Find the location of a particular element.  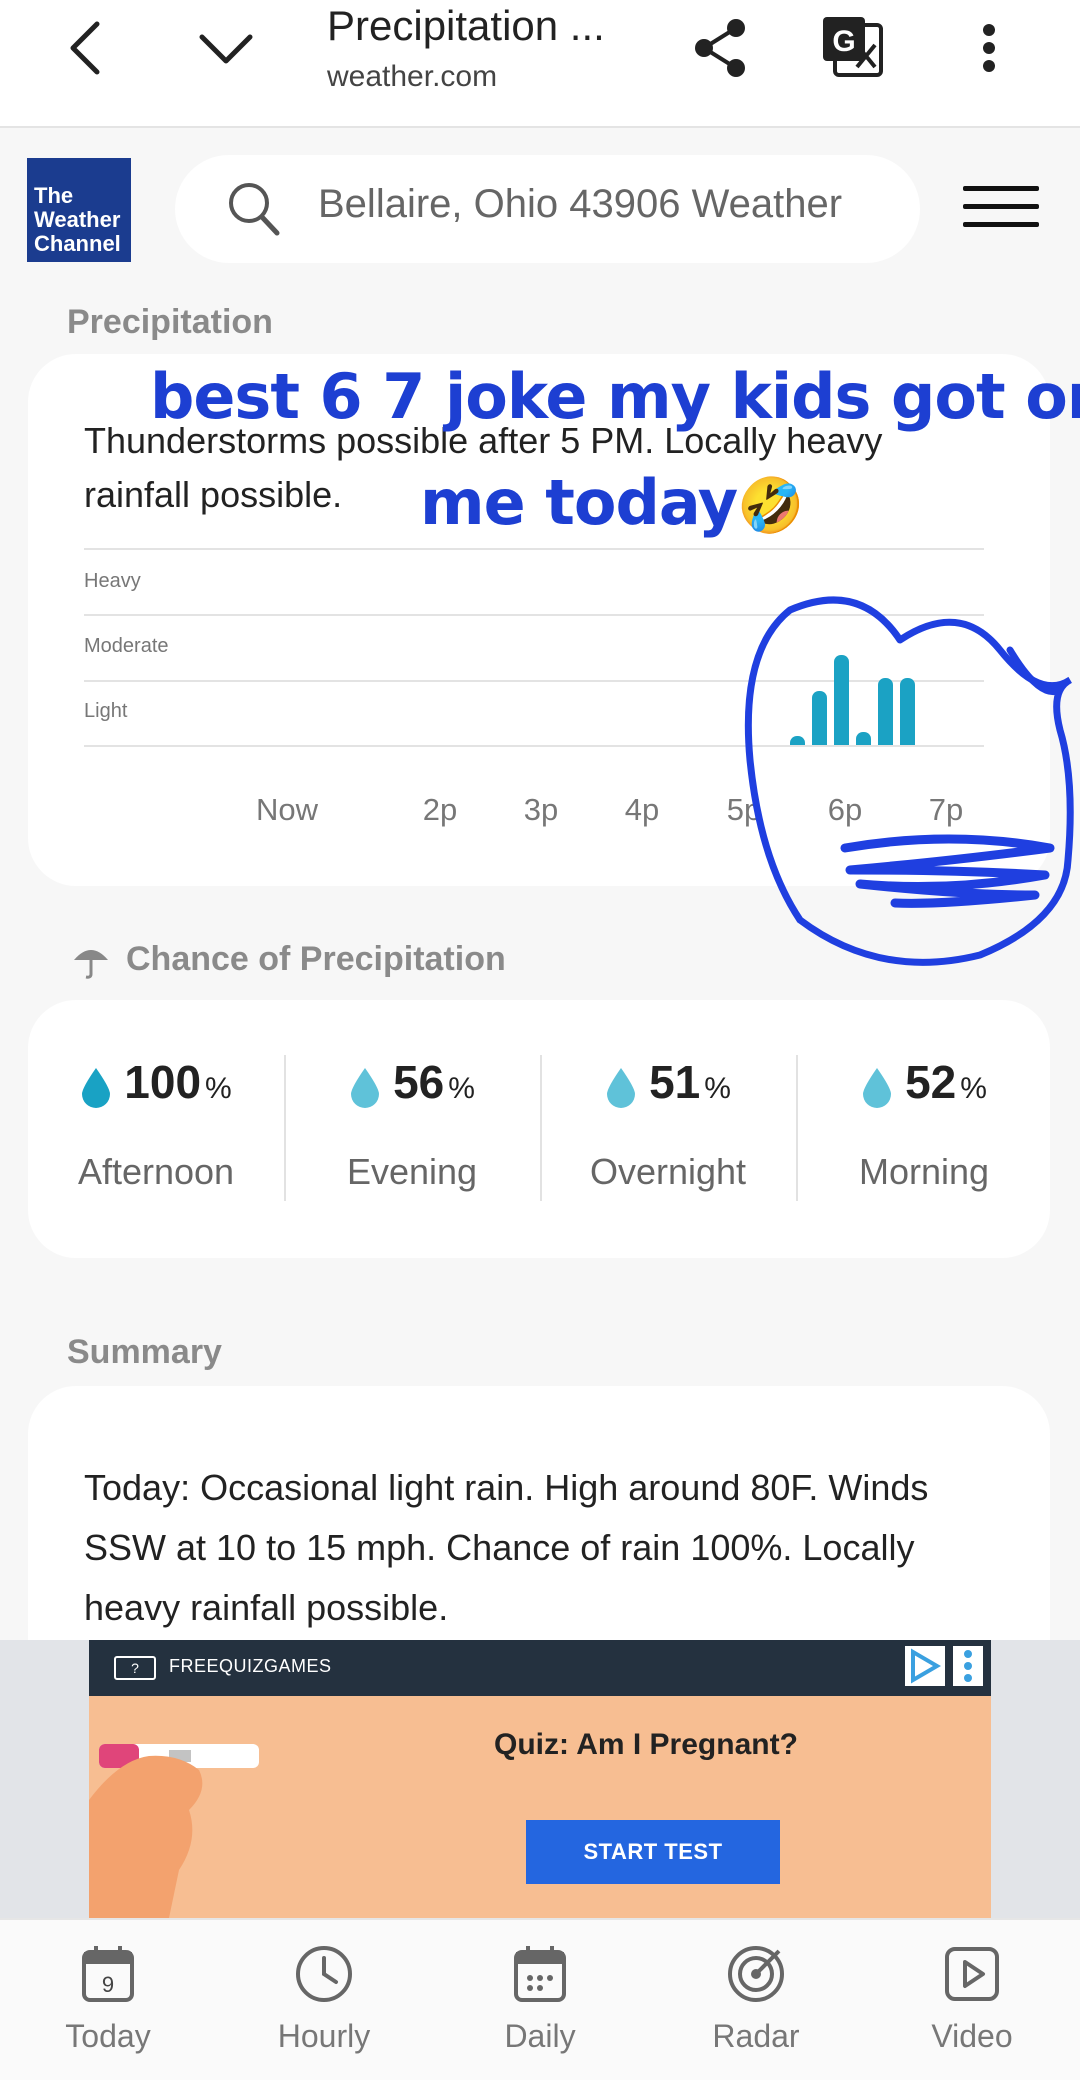

bottom-nav: 9 Today Hourly Daily Radar Video is located at coordinates (540, 1999).